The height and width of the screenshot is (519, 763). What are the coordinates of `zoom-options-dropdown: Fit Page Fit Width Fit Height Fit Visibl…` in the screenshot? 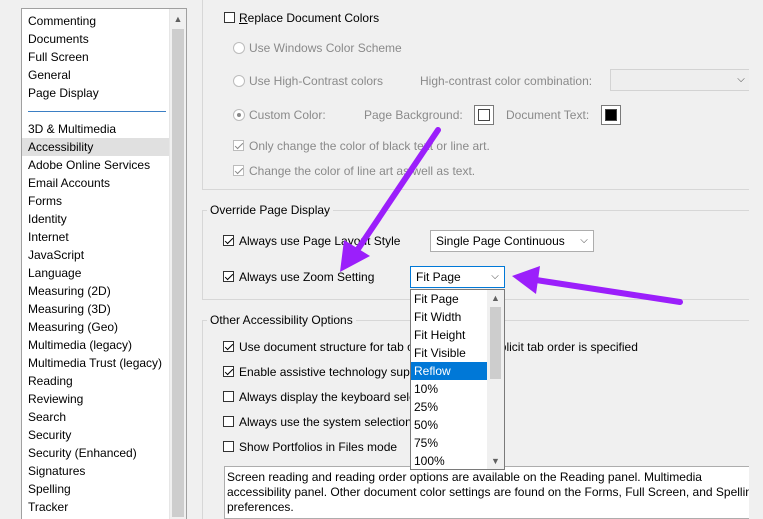 It's located at (457, 379).